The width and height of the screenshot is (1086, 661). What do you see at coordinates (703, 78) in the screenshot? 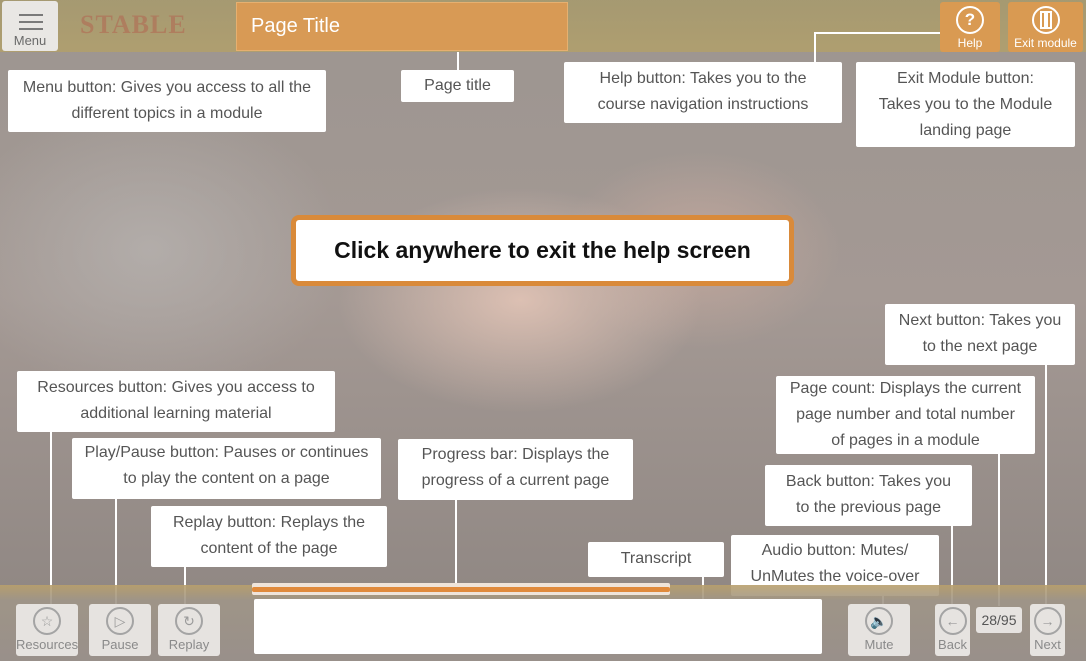
I see `tip-line: Help button: Takes you to the` at bounding box center [703, 78].